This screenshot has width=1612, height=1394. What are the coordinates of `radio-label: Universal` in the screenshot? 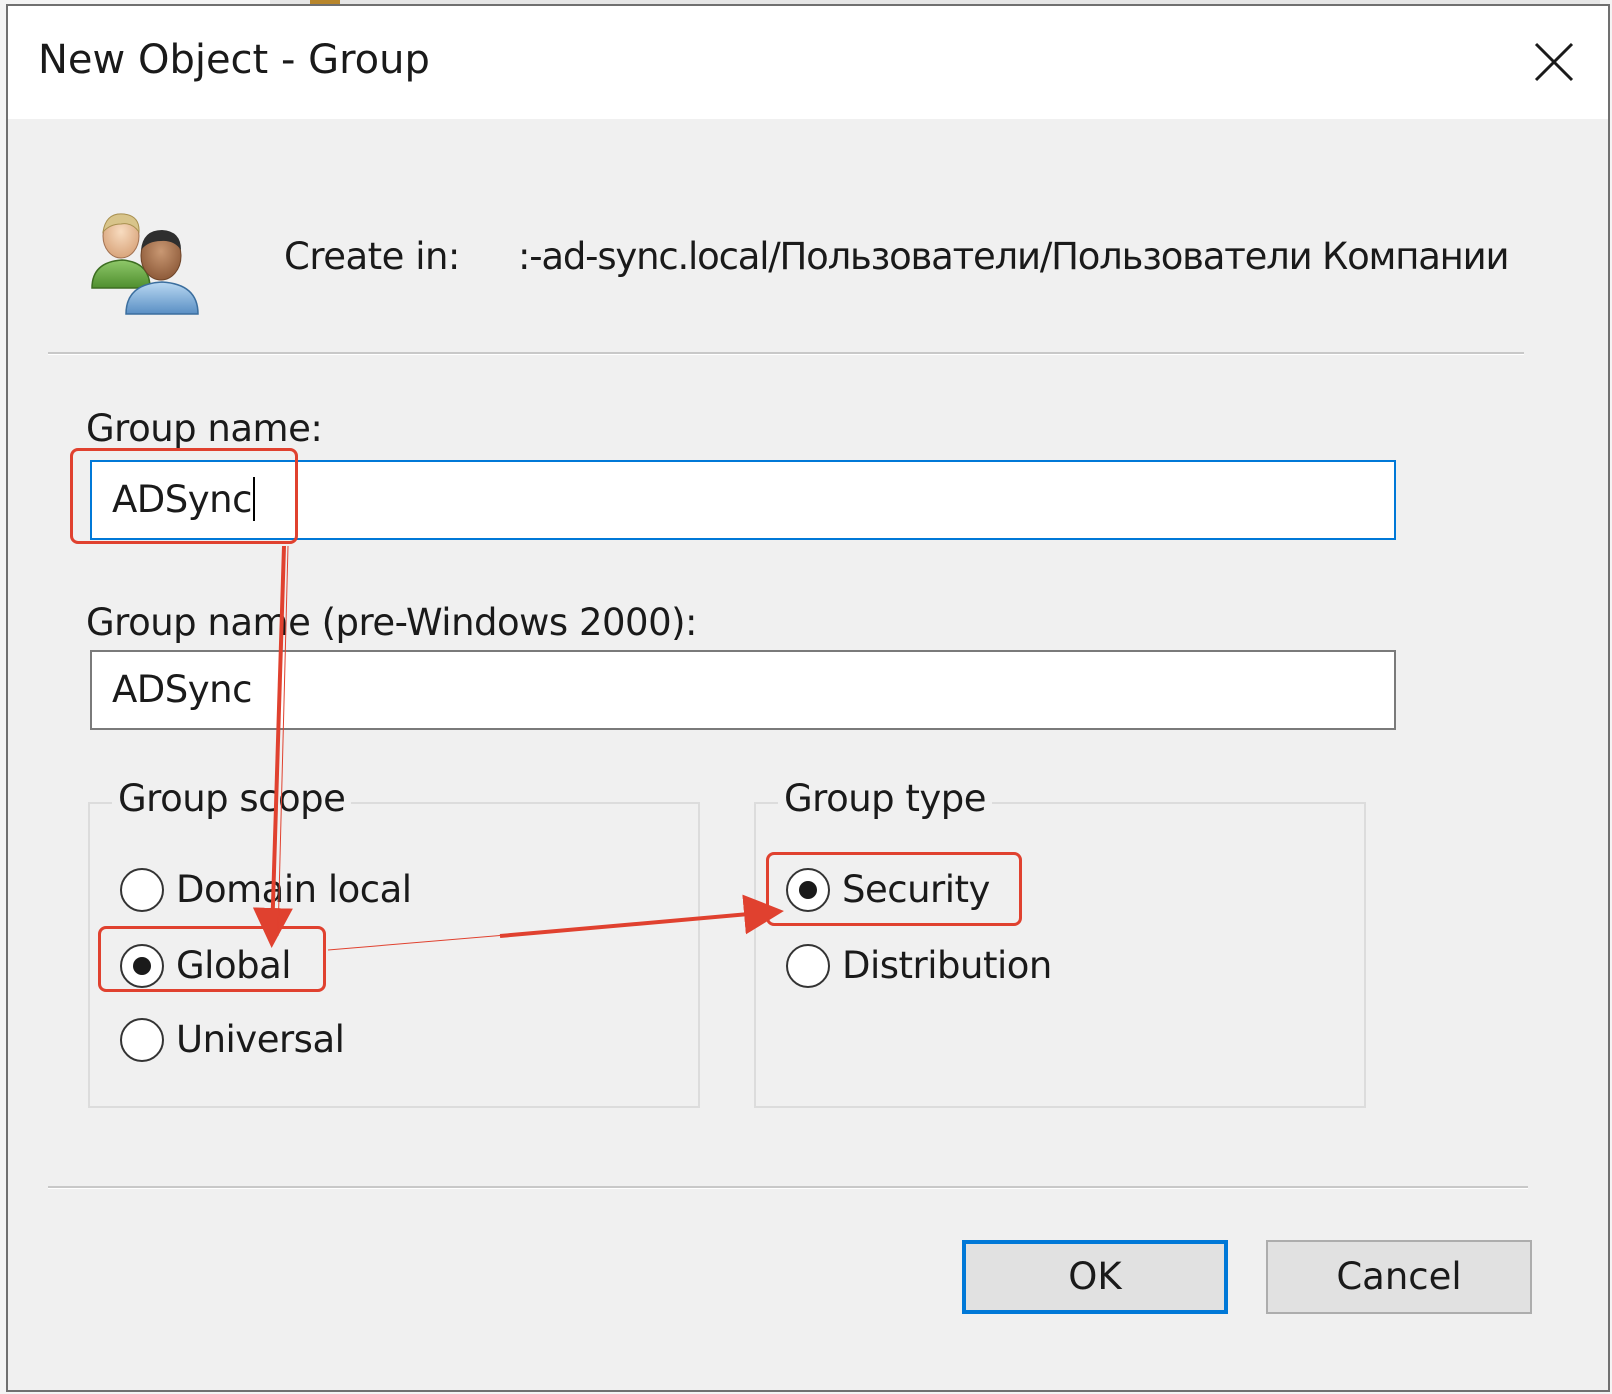 It's located at (260, 1039).